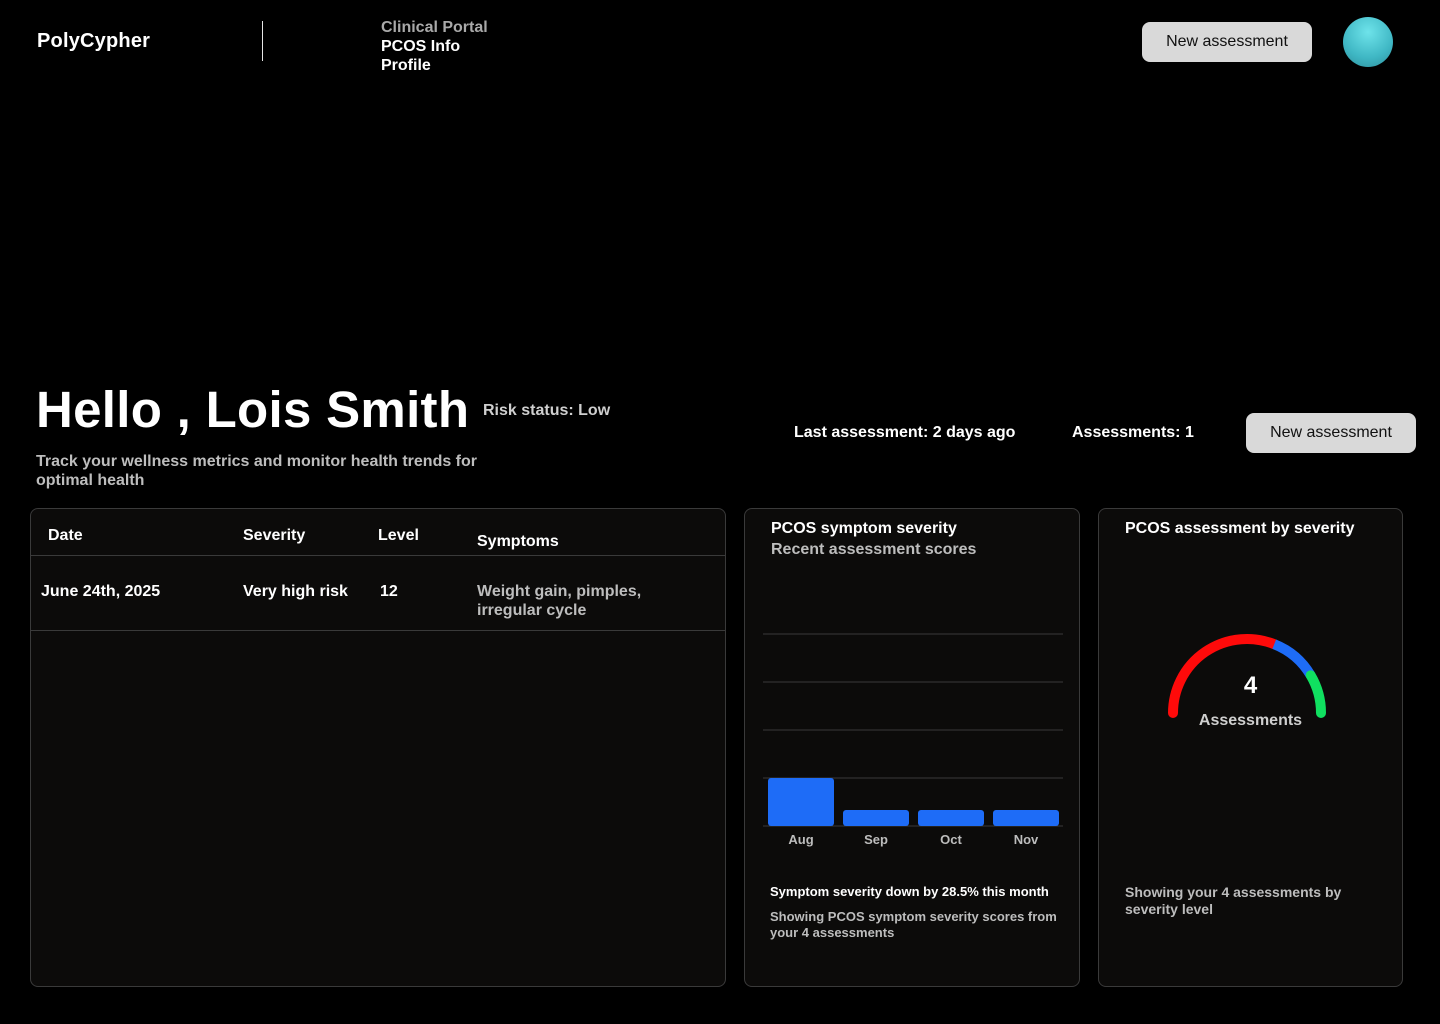 This screenshot has width=1440, height=1024. Describe the element at coordinates (1026, 839) in the screenshot. I see `x-tick-label: Nov` at that location.